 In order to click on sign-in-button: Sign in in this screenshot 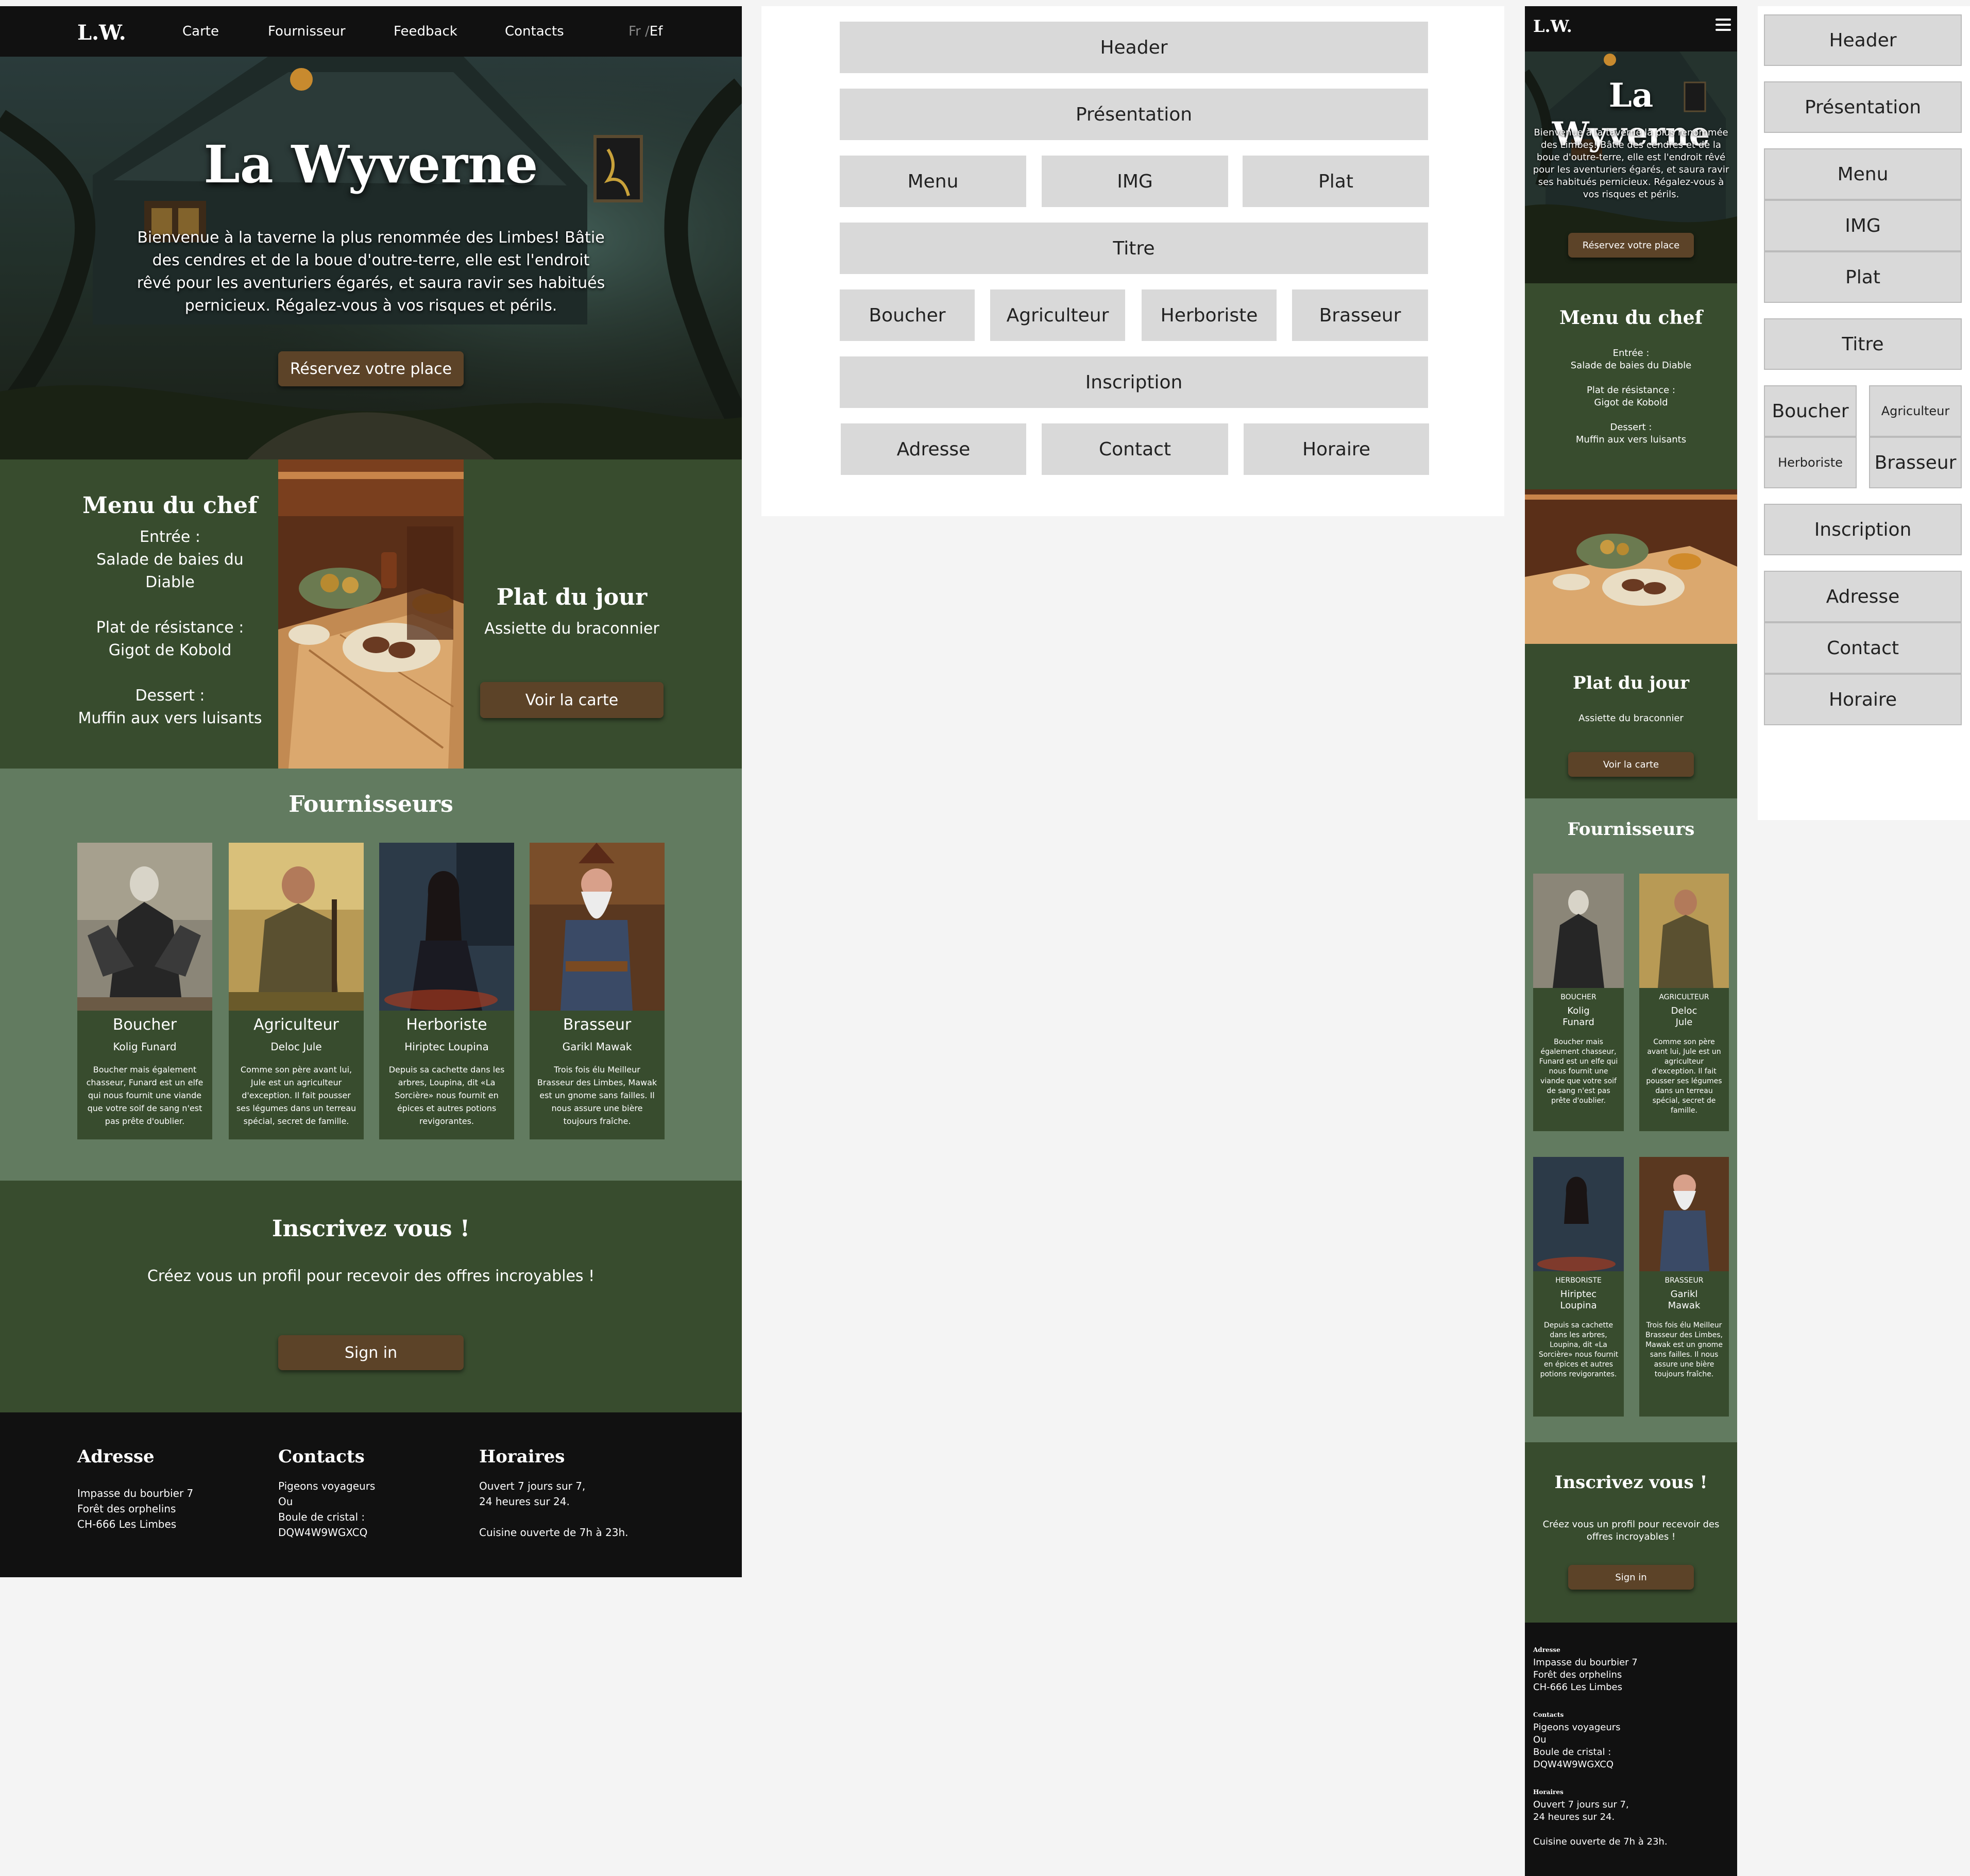, I will do `click(371, 1352)`.